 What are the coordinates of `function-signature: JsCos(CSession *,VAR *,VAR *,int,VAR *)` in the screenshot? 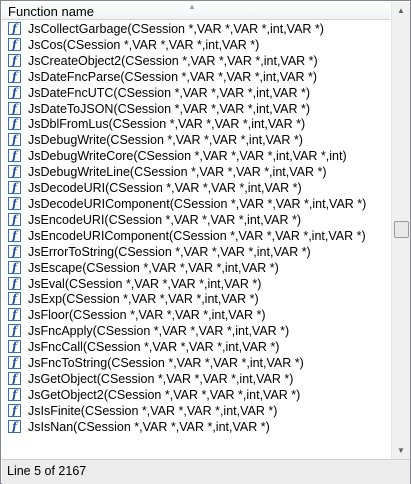 It's located at (144, 44).